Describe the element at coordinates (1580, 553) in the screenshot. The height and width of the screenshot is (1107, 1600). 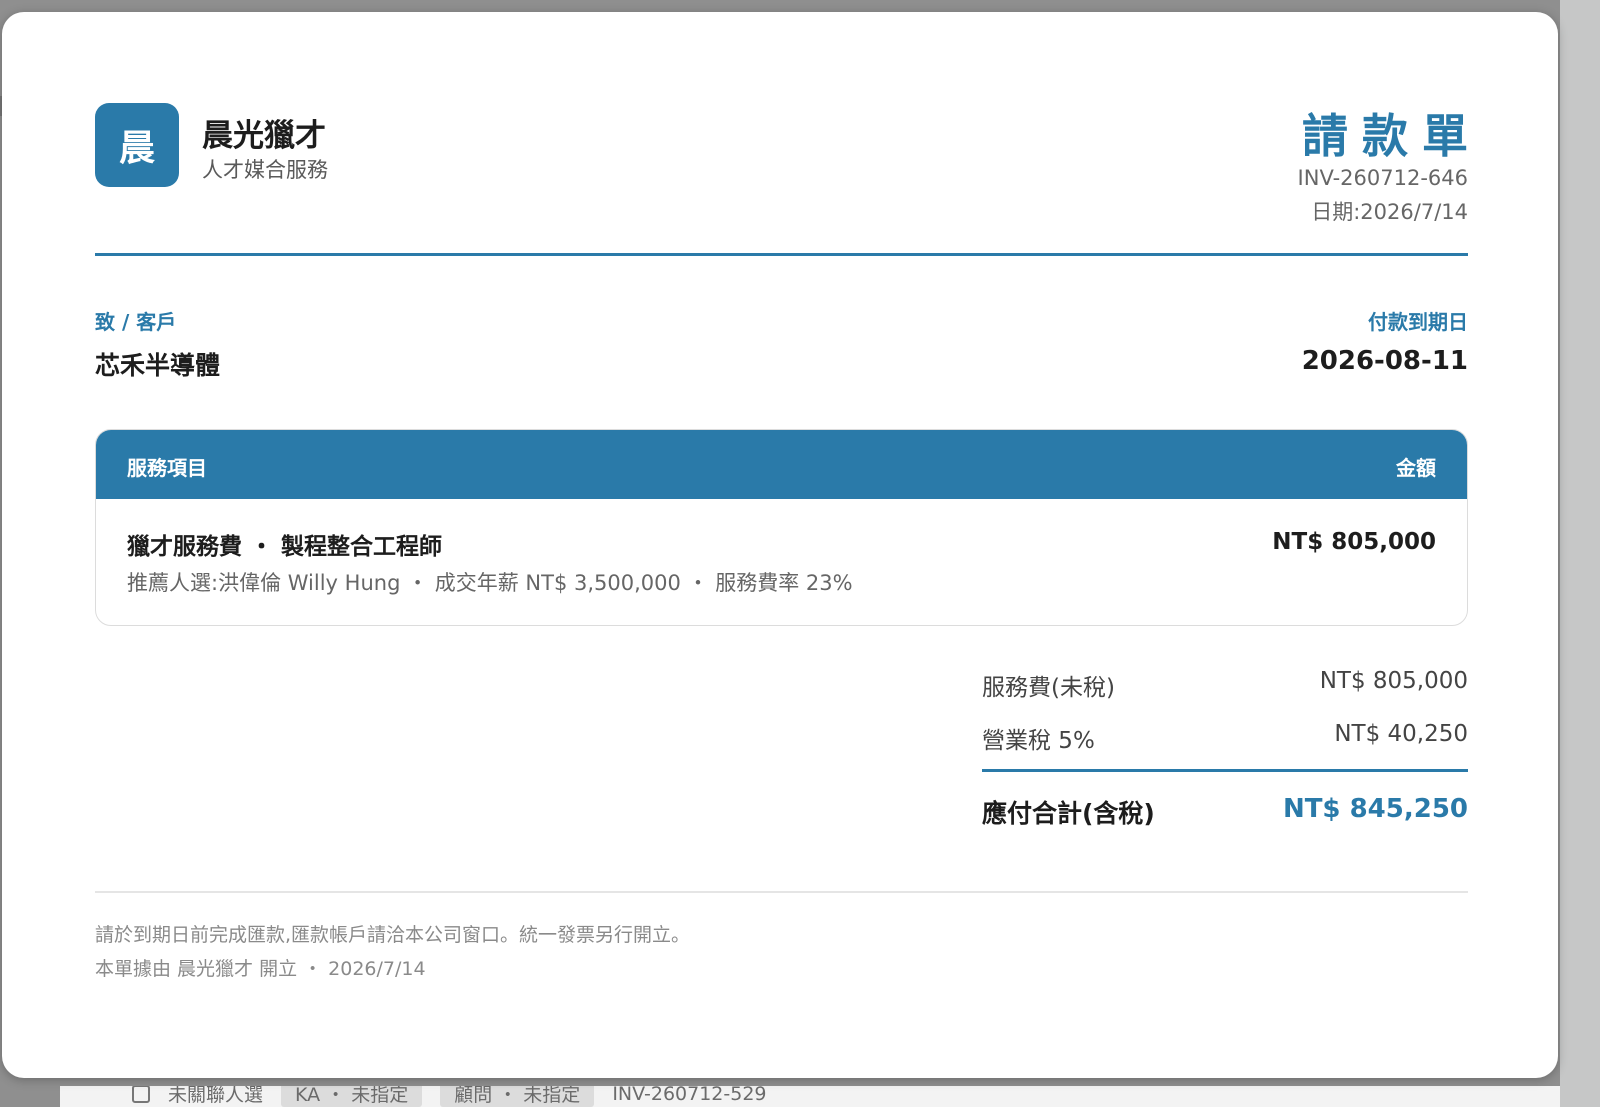
I see `background-page-edge` at that location.